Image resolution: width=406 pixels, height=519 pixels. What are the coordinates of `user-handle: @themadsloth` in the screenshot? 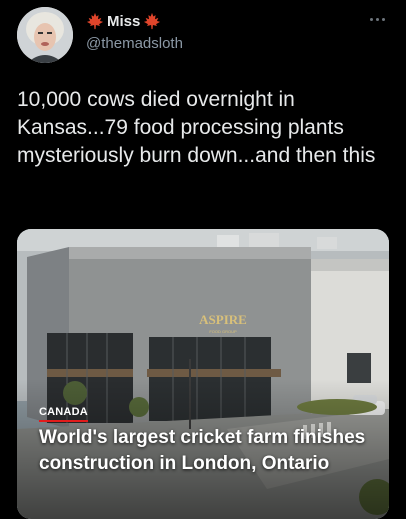 It's located at (134, 43).